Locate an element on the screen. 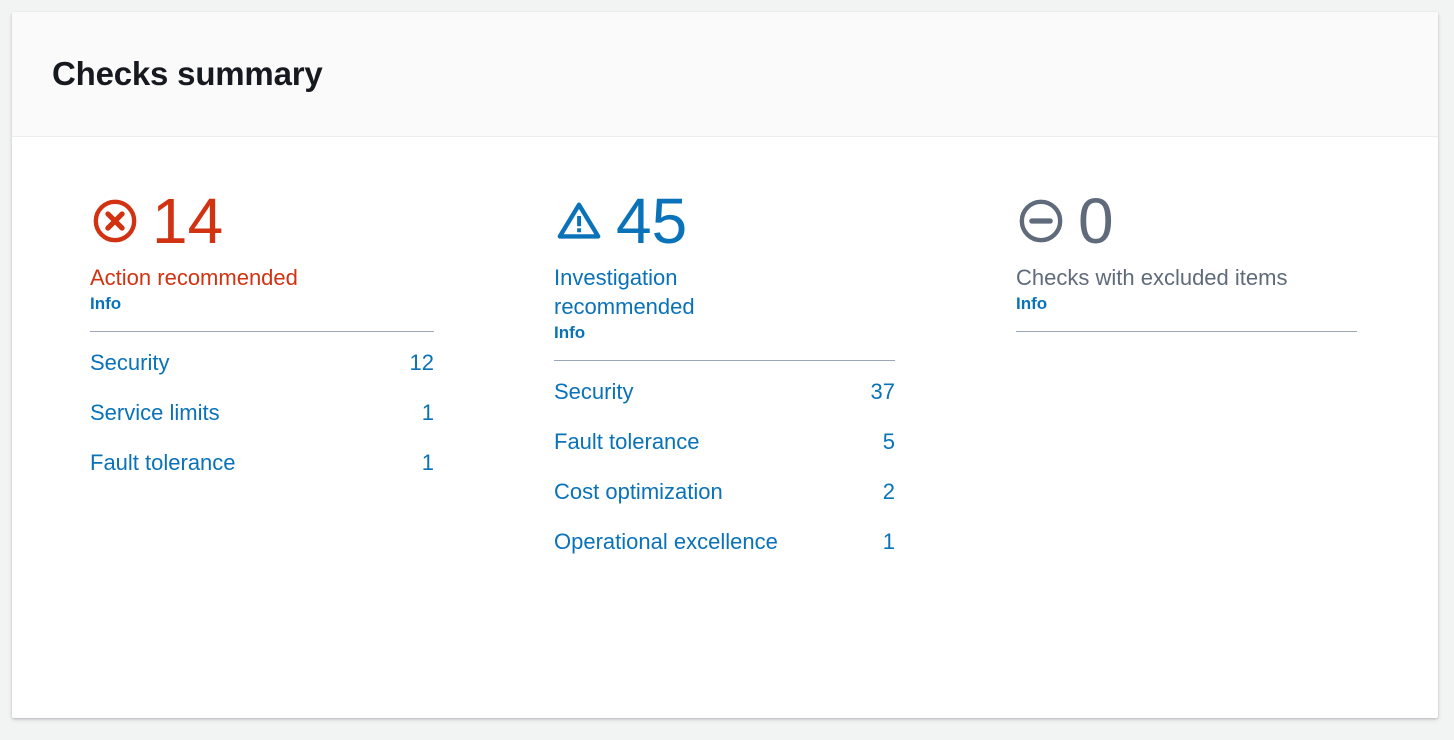 Image resolution: width=1454 pixels, height=740 pixels. summary-count: 0 is located at coordinates (1096, 221).